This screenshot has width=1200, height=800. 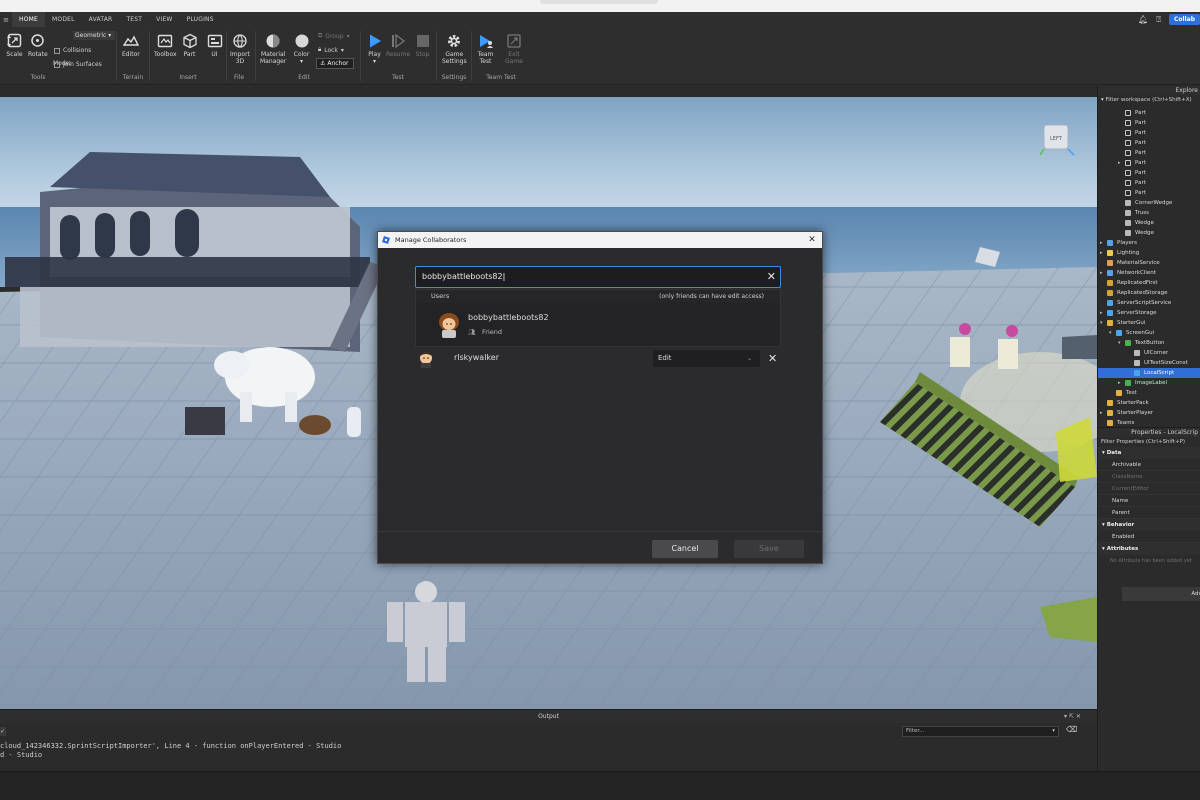 What do you see at coordinates (374, 48) in the screenshot?
I see `play-button: Play ▾` at bounding box center [374, 48].